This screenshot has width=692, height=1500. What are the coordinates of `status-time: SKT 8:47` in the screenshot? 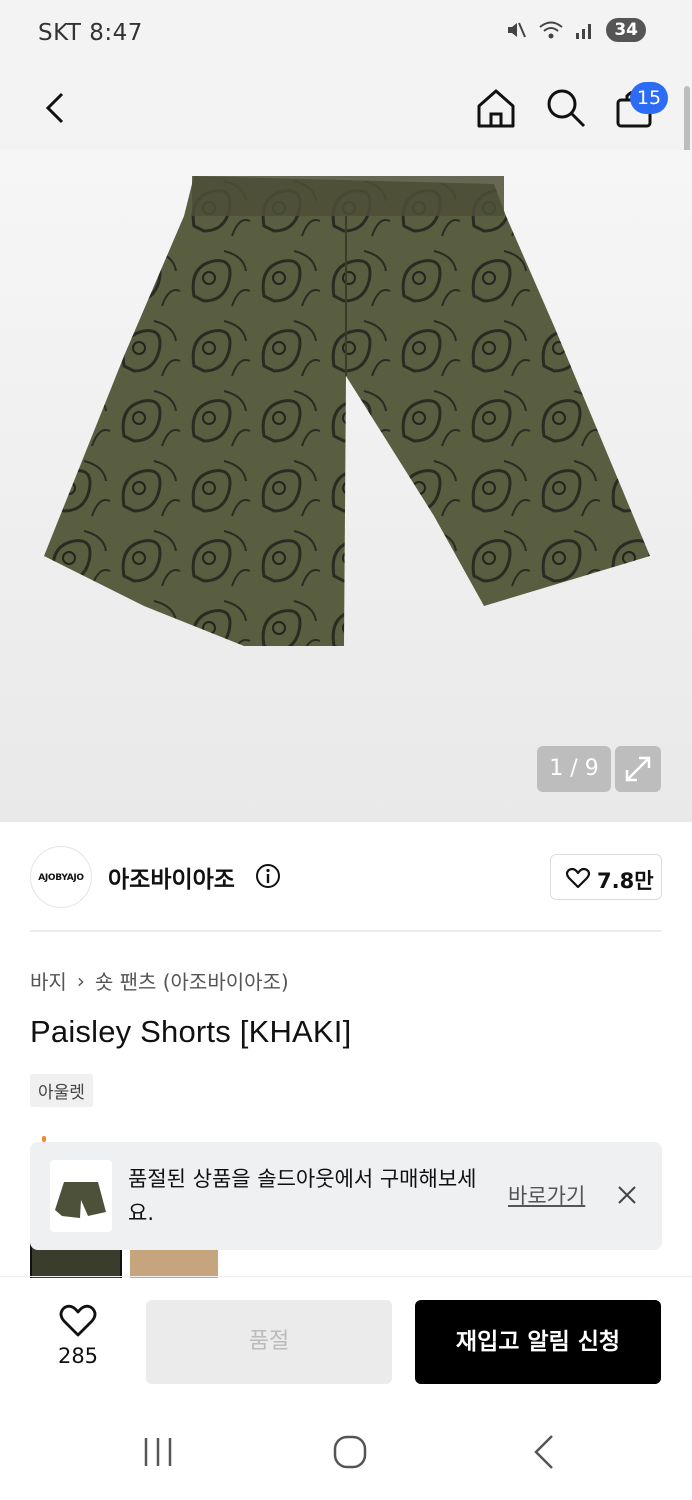 It's located at (90, 33).